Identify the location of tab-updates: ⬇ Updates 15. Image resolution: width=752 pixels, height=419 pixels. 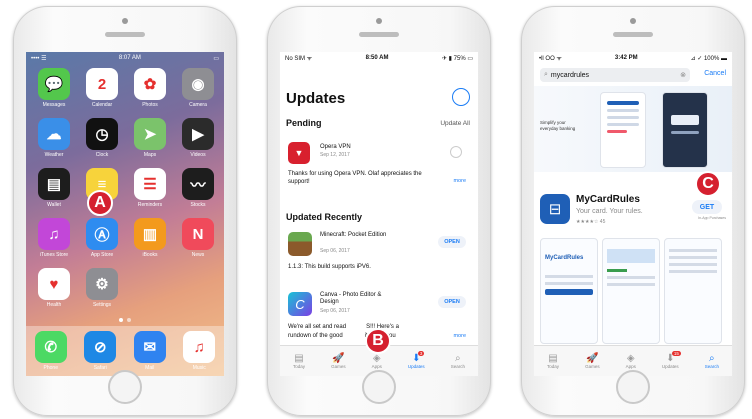
(671, 360).